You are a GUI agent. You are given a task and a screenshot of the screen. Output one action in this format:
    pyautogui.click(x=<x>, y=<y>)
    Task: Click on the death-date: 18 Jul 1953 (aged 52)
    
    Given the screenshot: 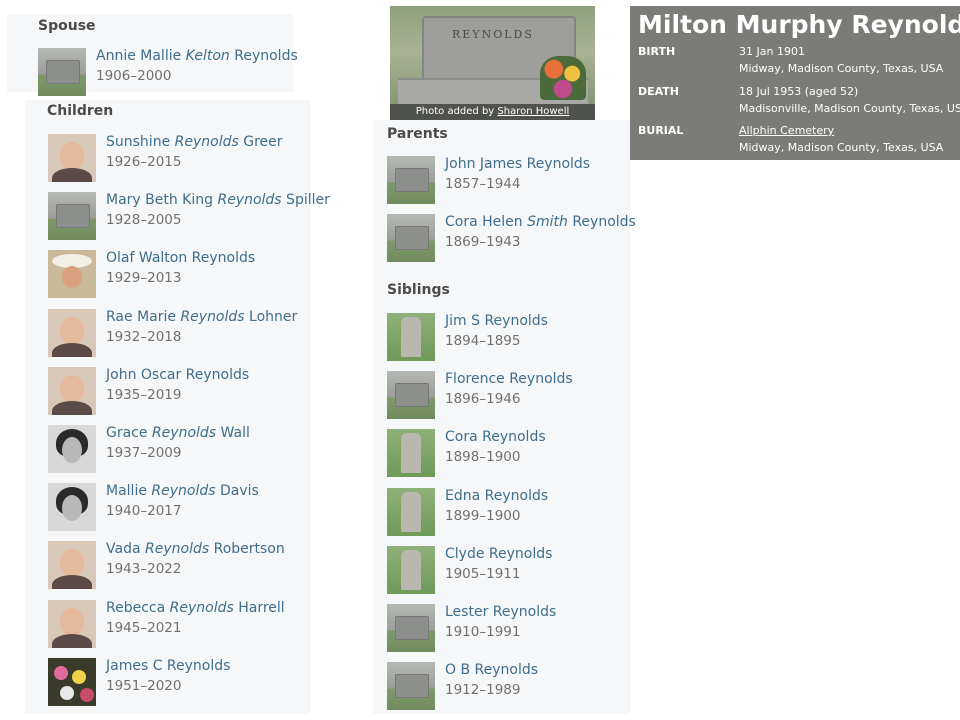 What is the action you would take?
    pyautogui.click(x=799, y=91)
    